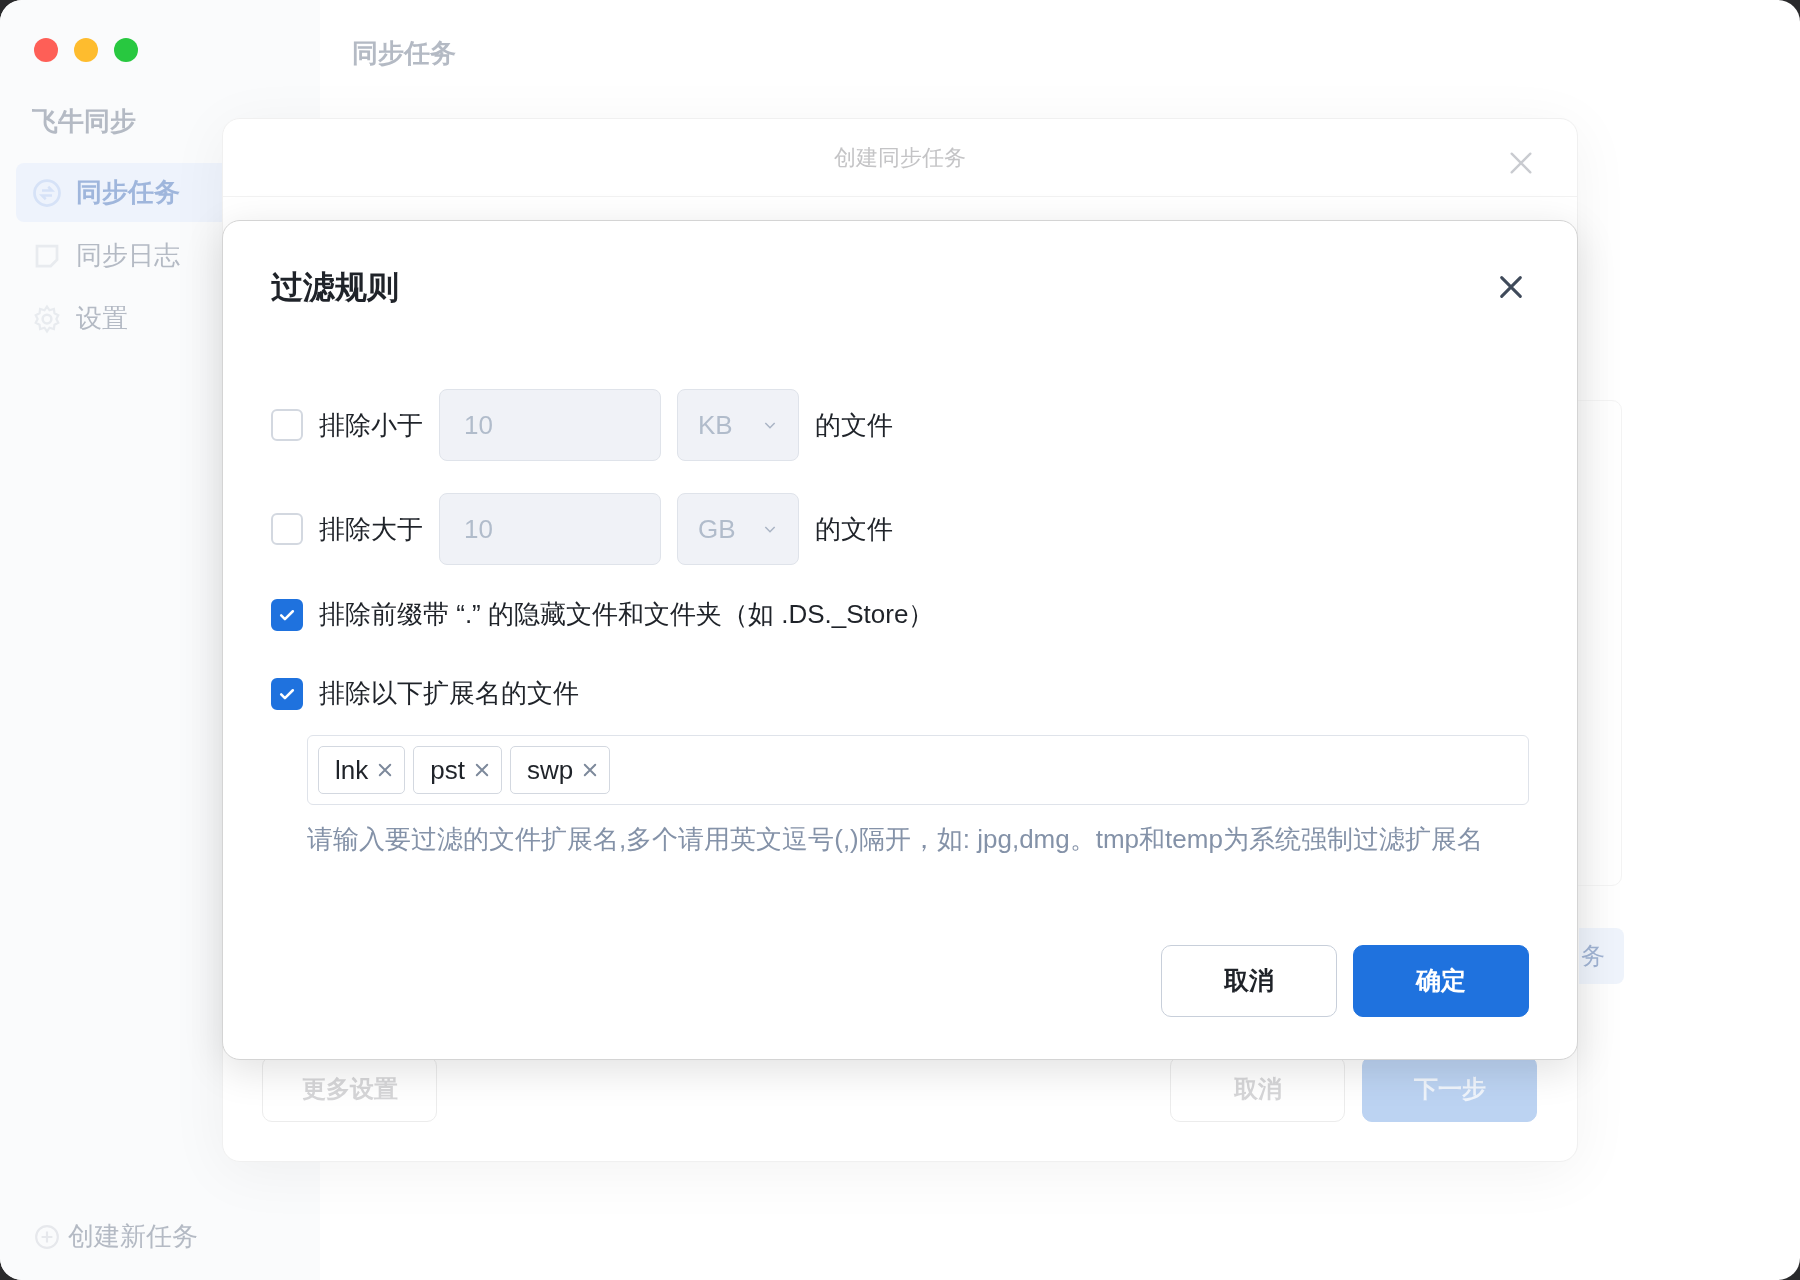 The height and width of the screenshot is (1280, 1800). I want to click on extension-input: lnk pst swp, so click(918, 770).